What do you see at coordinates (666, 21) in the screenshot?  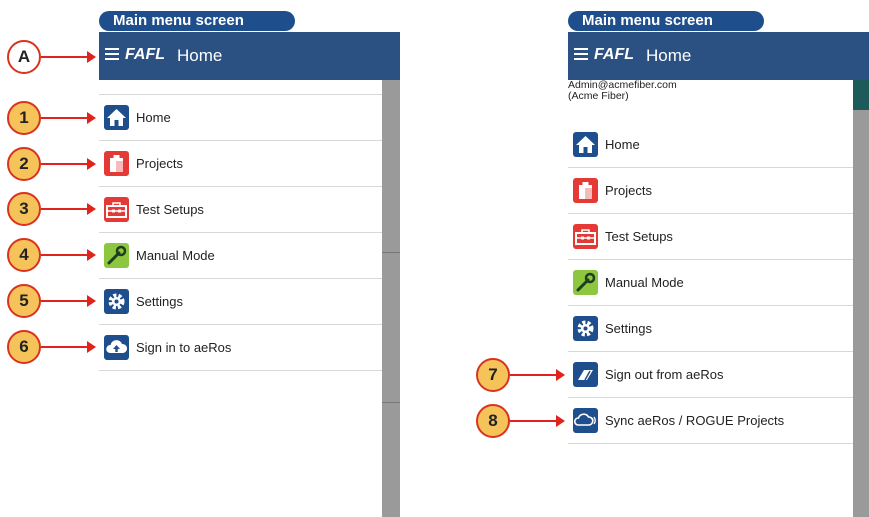 I see `right-panel-caption: Main menu screen` at bounding box center [666, 21].